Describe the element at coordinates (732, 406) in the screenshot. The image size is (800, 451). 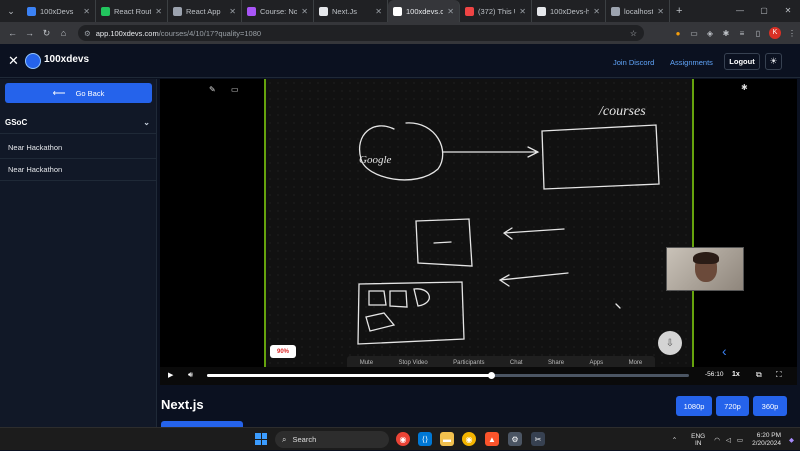
I see `quality-720p-button: 720p` at that location.